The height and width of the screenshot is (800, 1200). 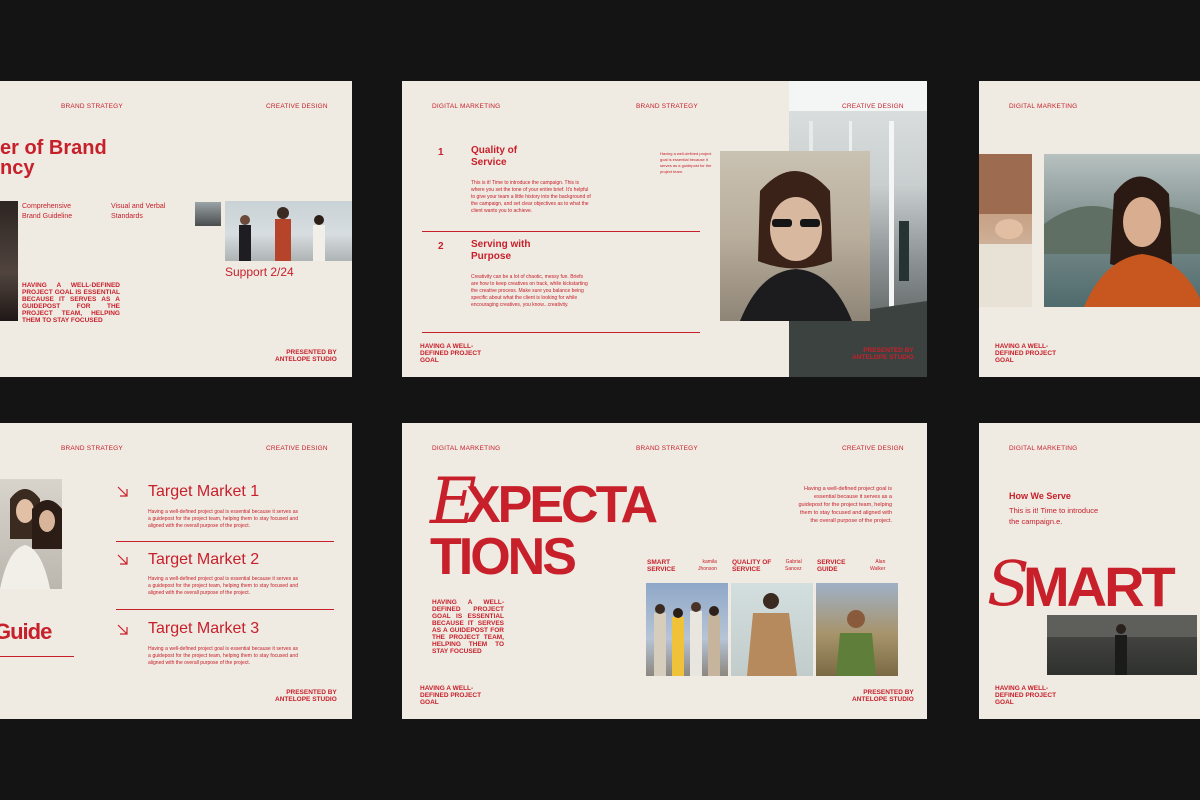 What do you see at coordinates (793, 565) in the screenshot?
I see `label-name-gabrial: Gabrial Sancez` at bounding box center [793, 565].